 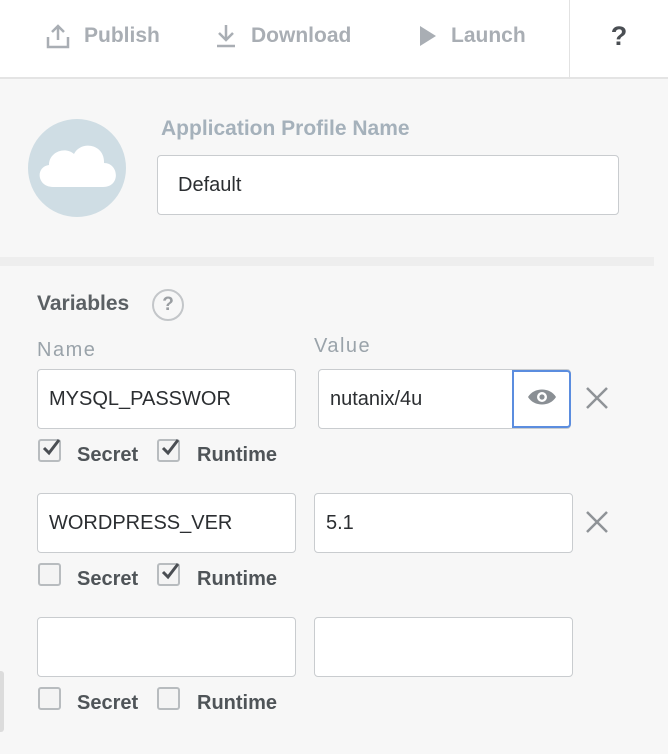 I want to click on variables-title: Variables, so click(x=83, y=303).